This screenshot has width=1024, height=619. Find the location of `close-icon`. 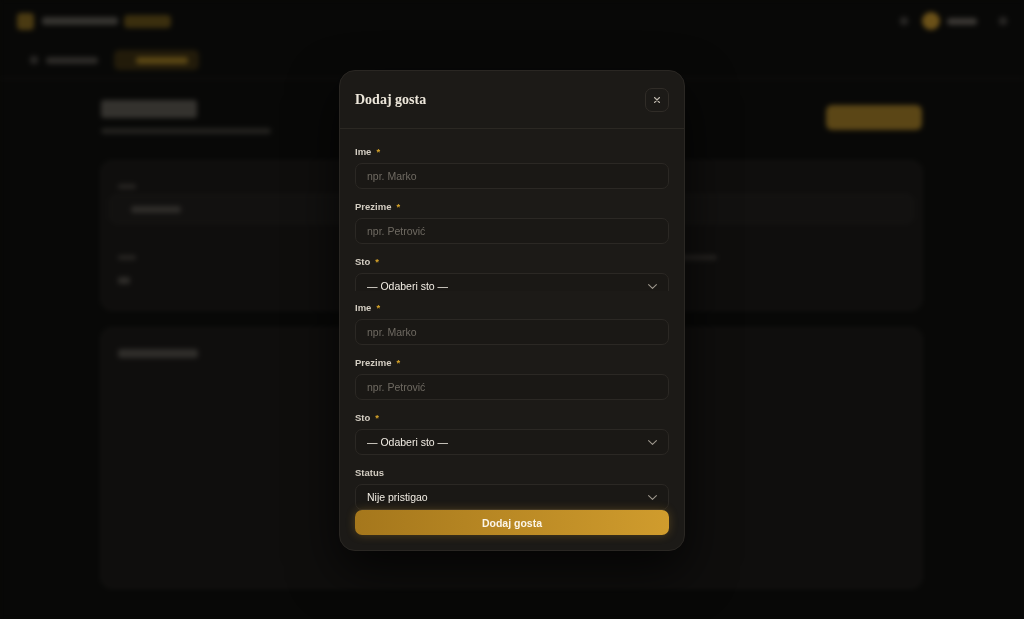

close-icon is located at coordinates (657, 99).